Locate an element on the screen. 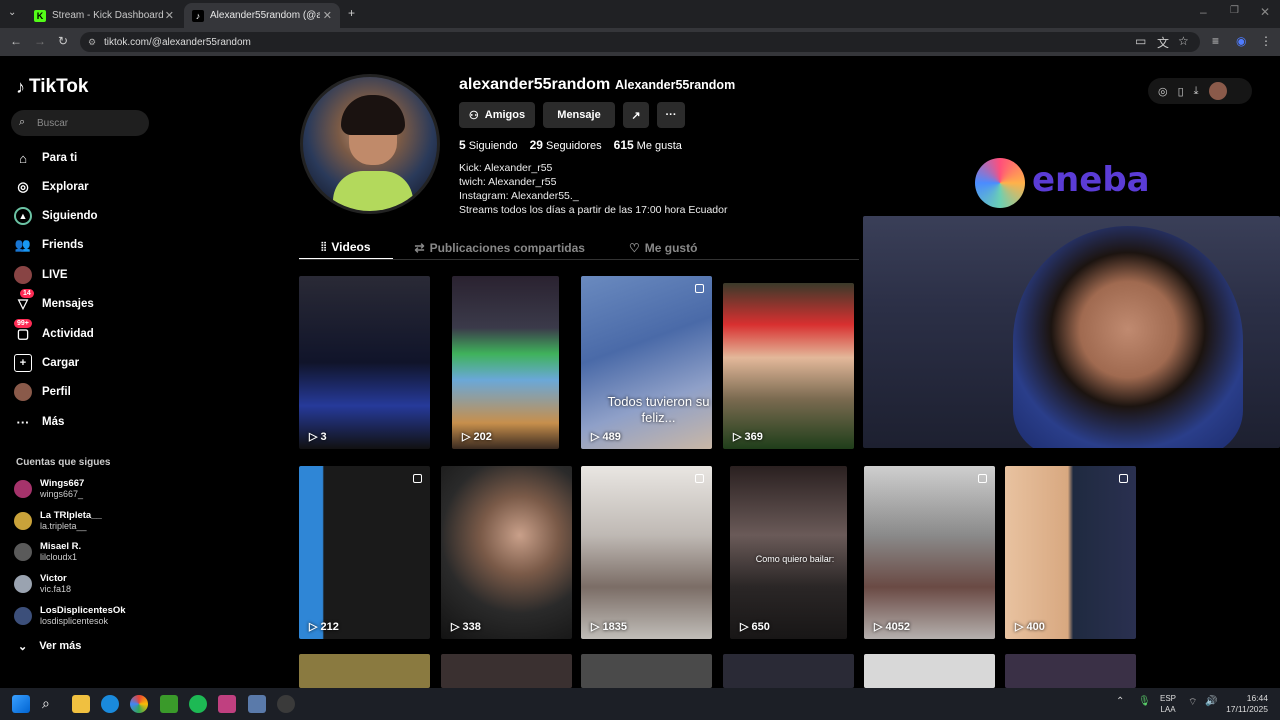 This screenshot has height=720, width=1280. browser-tab-kick: K Stream - Kick Dashboard ✕ is located at coordinates (104, 15).